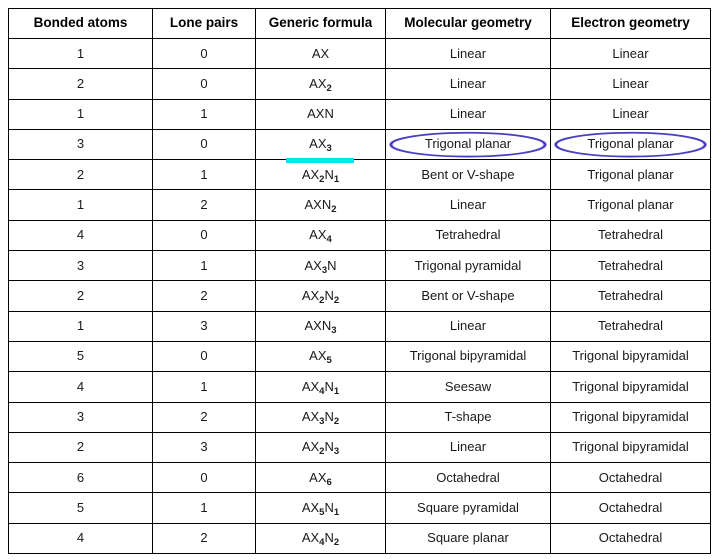 The height and width of the screenshot is (559, 718). I want to click on column-header-generic-formula: Generic formula, so click(320, 23).